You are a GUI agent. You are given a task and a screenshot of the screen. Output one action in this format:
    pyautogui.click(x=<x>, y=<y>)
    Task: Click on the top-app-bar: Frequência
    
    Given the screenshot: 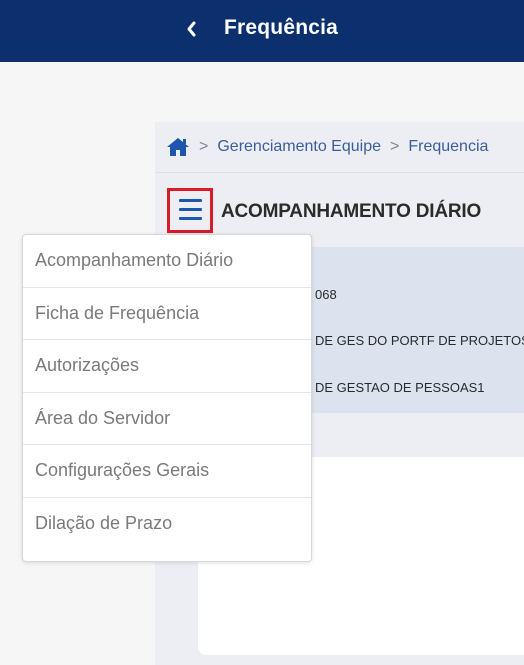 What is the action you would take?
    pyautogui.click(x=262, y=31)
    